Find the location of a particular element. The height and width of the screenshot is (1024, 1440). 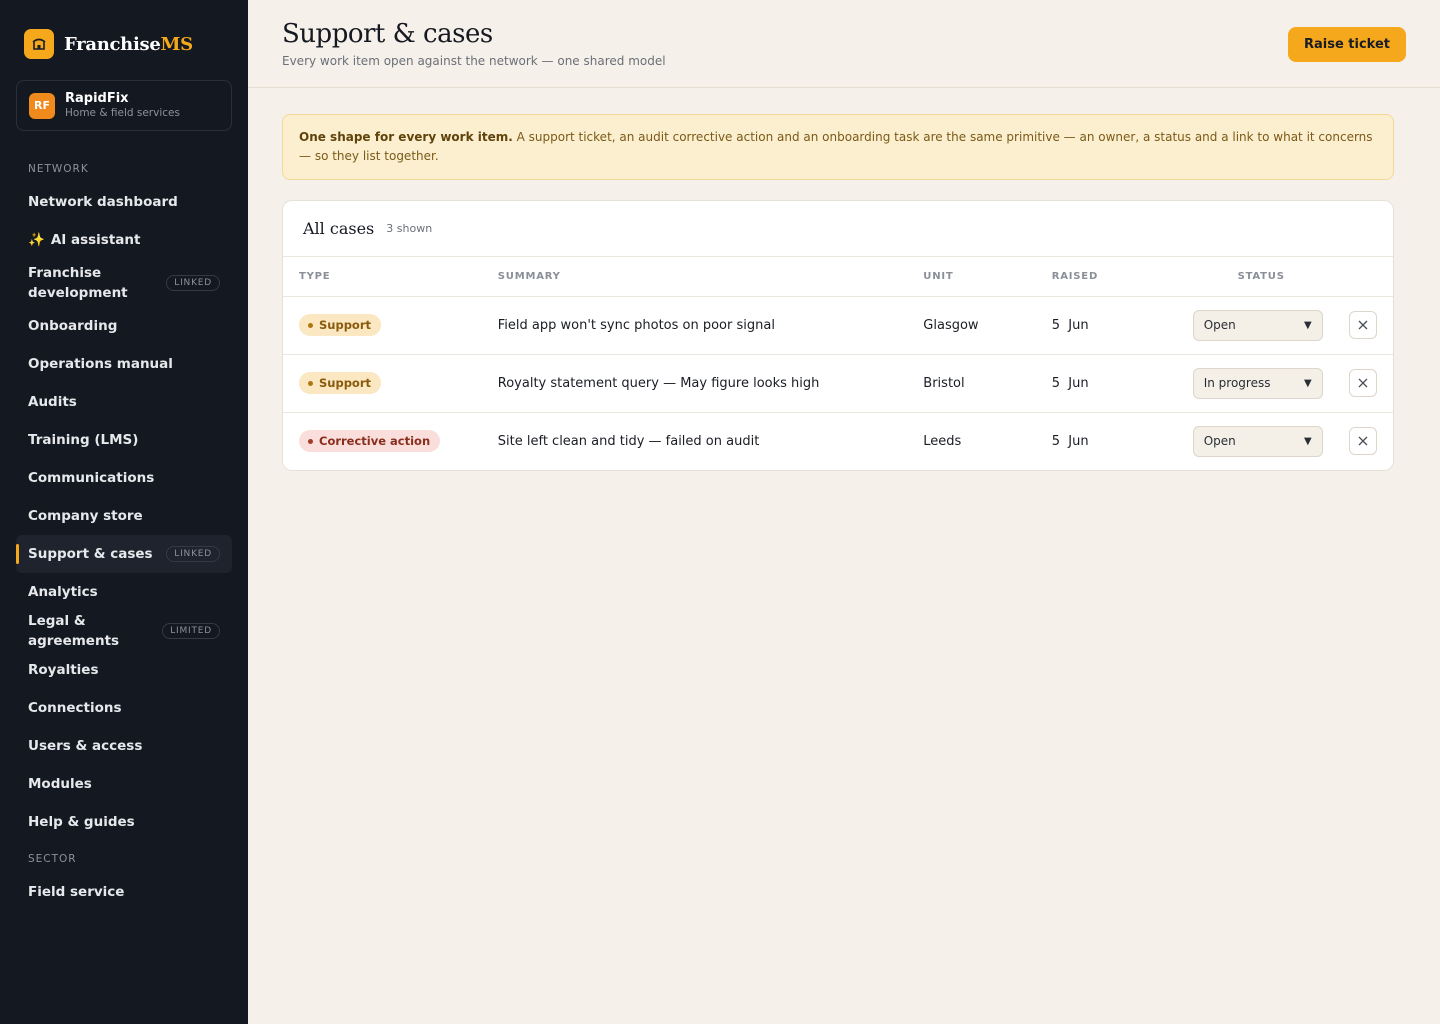

sidebar-item-communications: Communications is located at coordinates (124, 478).